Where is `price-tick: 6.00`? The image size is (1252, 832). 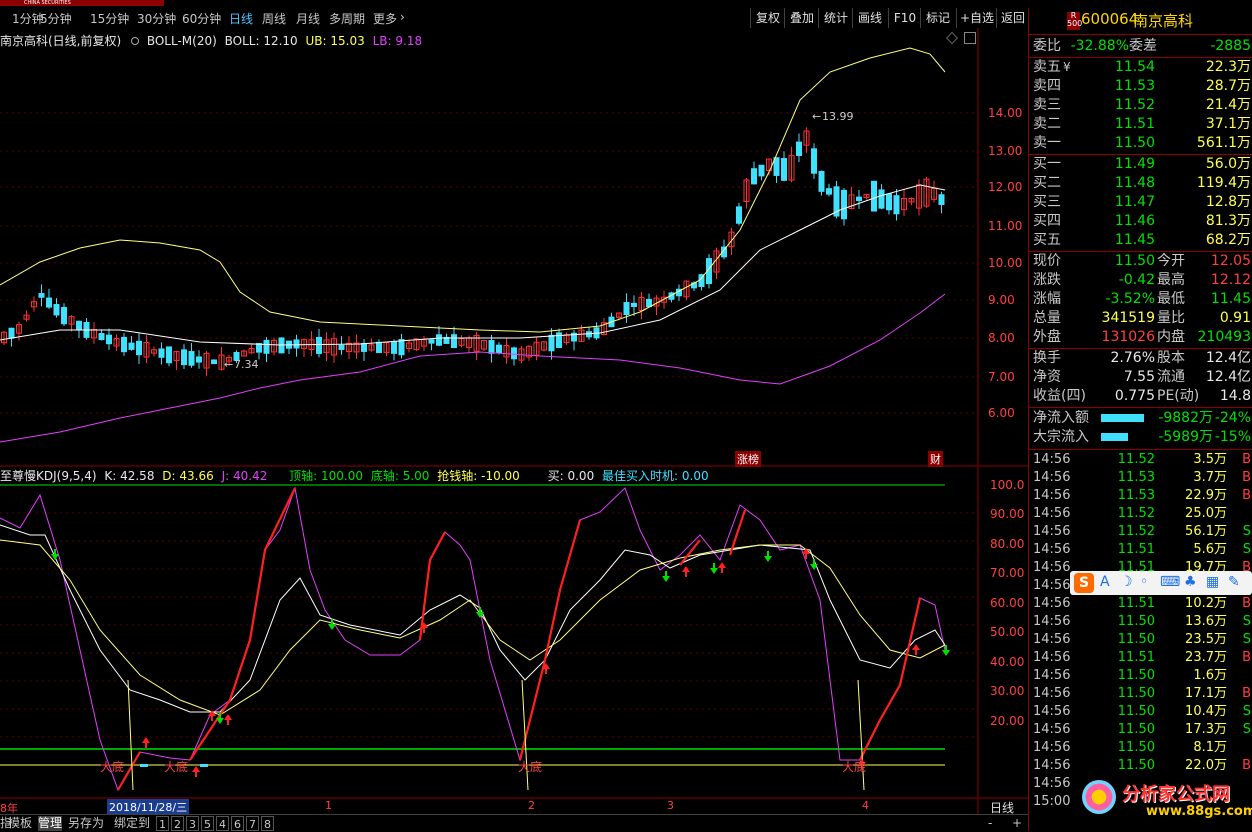
price-tick: 6.00 is located at coordinates (1001, 413).